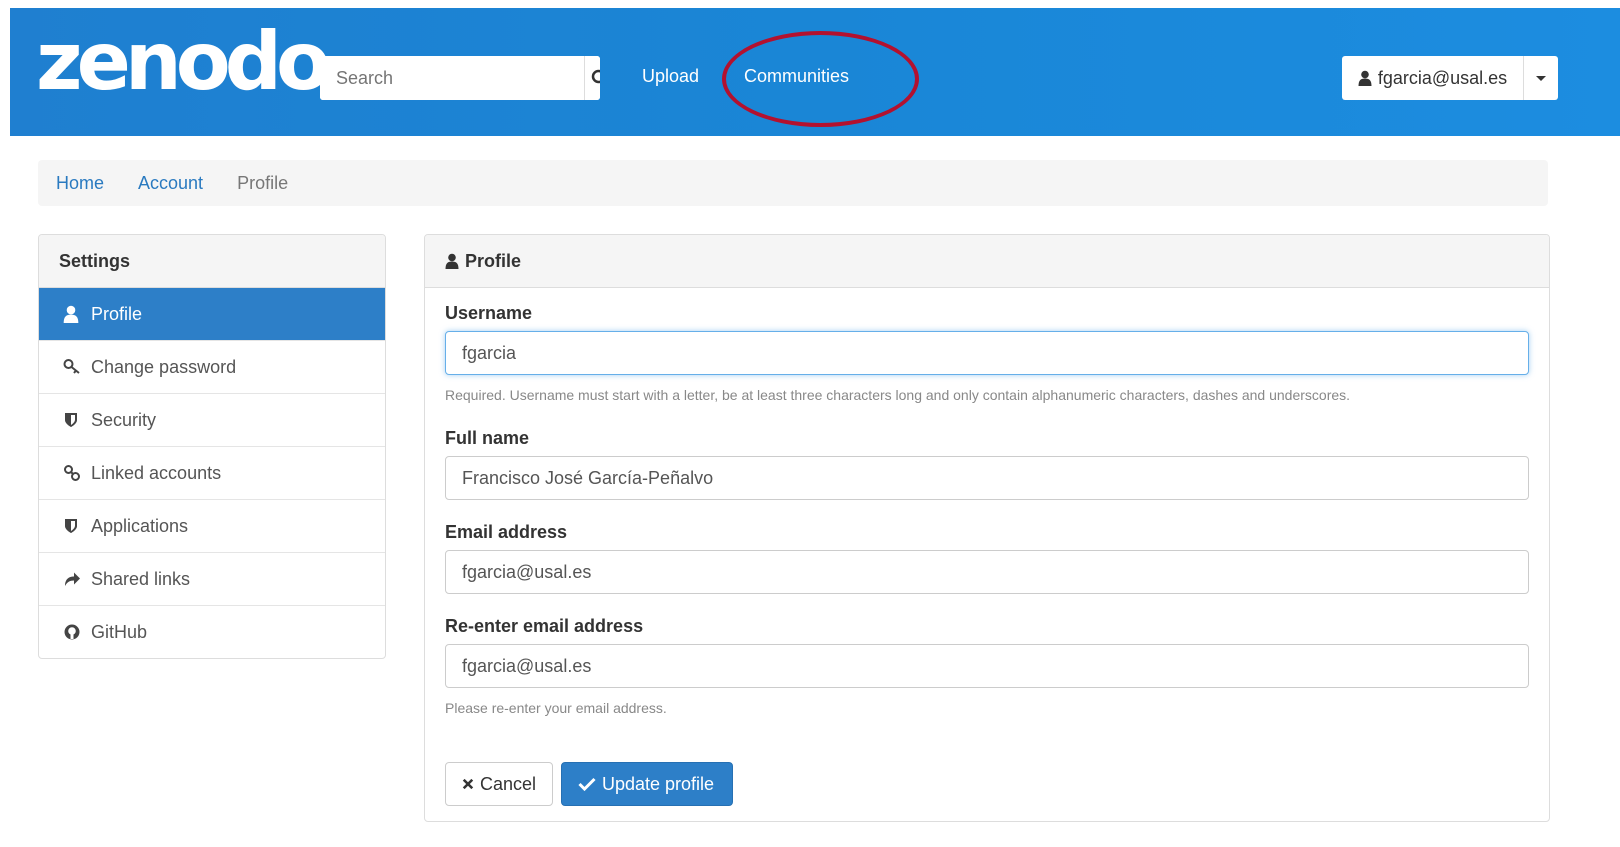 This screenshot has height=847, width=1620. I want to click on breadcrumb-home: Home, so click(80, 183).